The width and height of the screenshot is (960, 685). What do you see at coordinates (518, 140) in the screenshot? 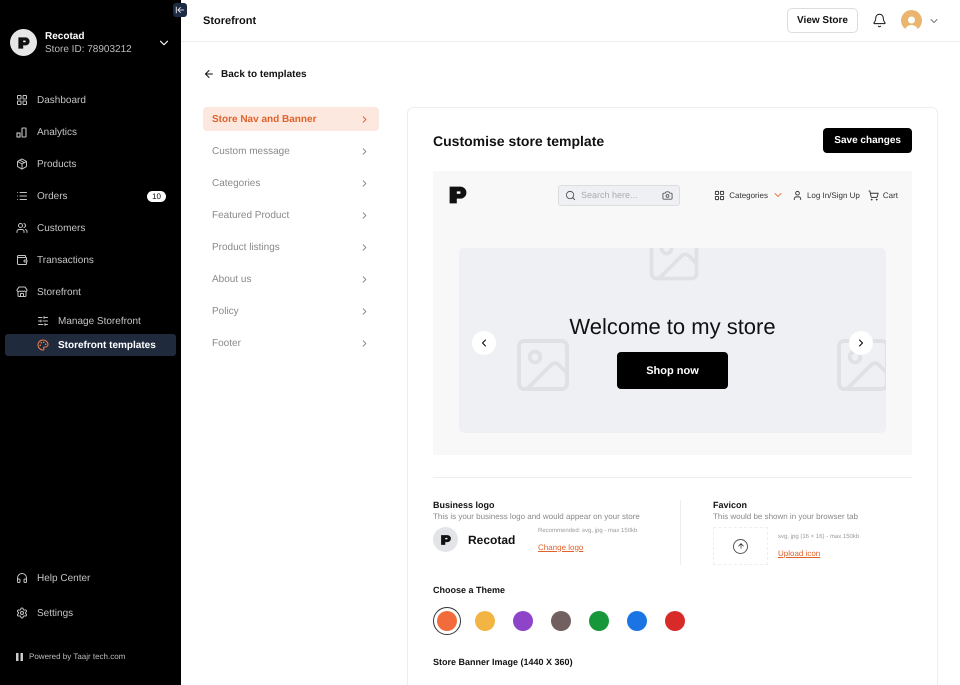
I see `editor-title: Customise store template` at bounding box center [518, 140].